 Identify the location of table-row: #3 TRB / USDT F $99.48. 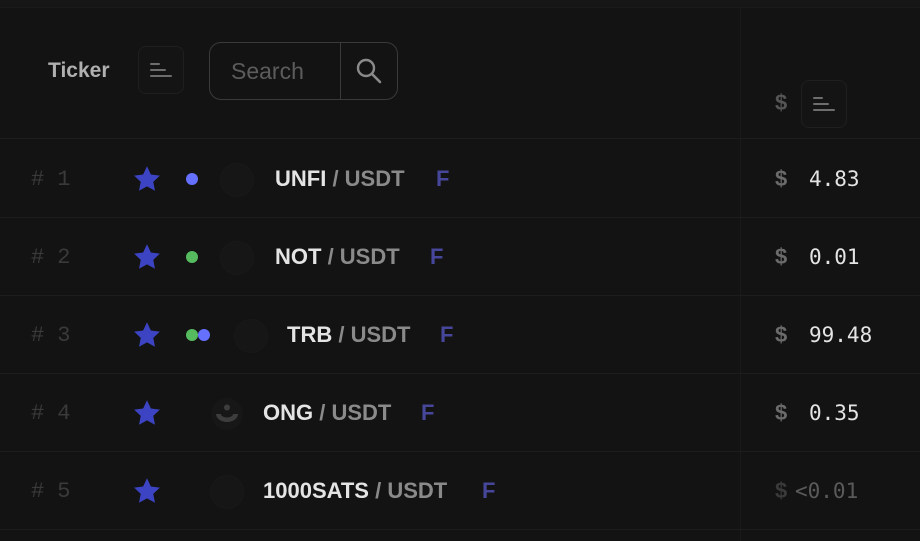
(460, 335).